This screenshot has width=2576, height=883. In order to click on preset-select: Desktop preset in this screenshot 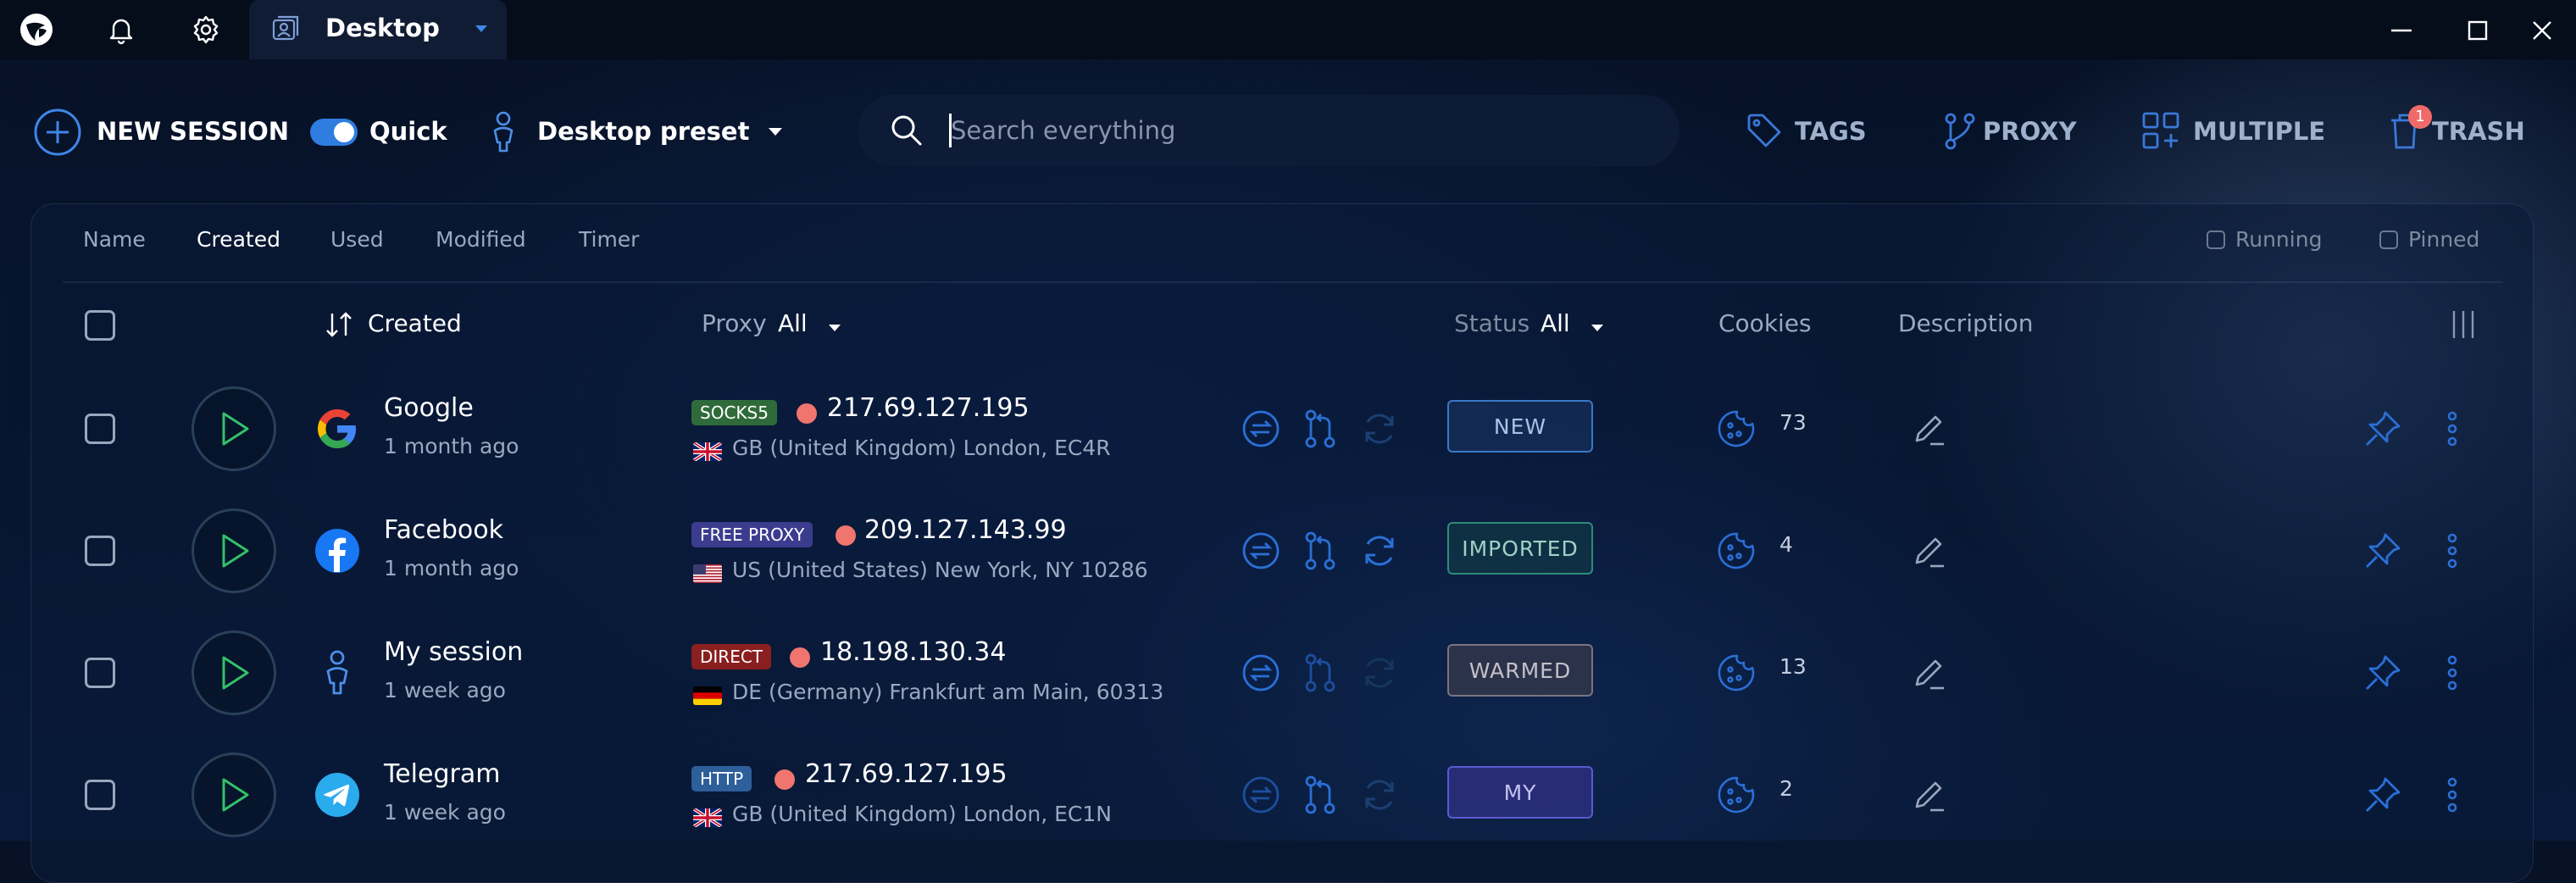, I will do `click(643, 131)`.